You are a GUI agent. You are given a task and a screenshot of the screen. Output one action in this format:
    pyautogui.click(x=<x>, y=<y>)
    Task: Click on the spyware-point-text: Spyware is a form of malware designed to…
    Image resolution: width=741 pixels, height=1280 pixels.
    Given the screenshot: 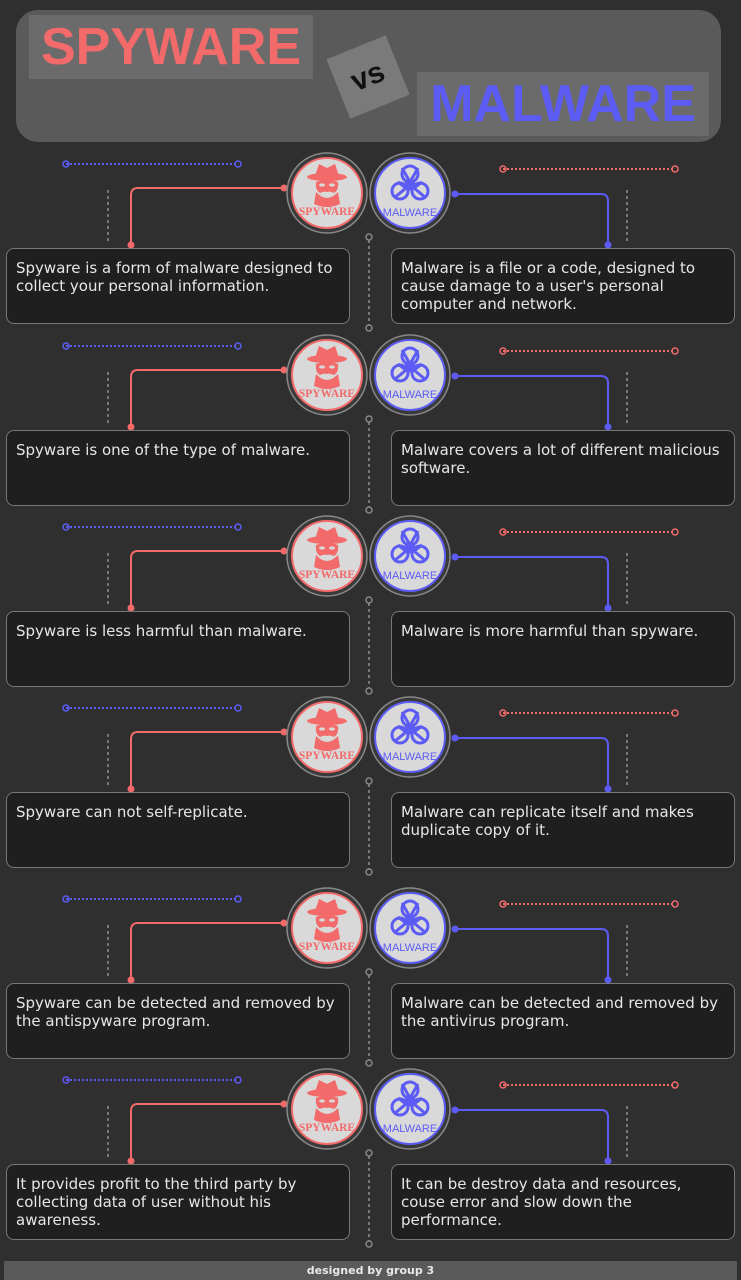 What is the action you would take?
    pyautogui.click(x=174, y=277)
    